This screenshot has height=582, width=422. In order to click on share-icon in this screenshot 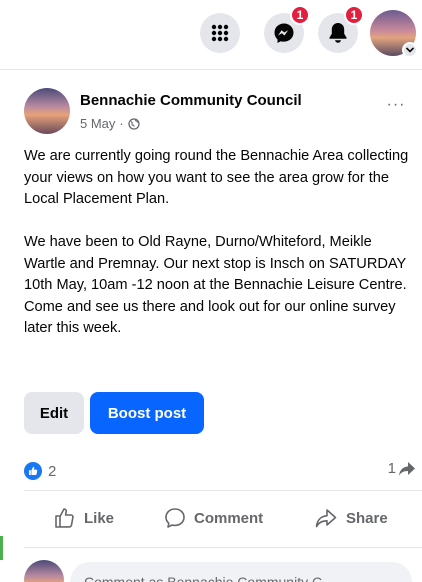, I will do `click(326, 518)`.